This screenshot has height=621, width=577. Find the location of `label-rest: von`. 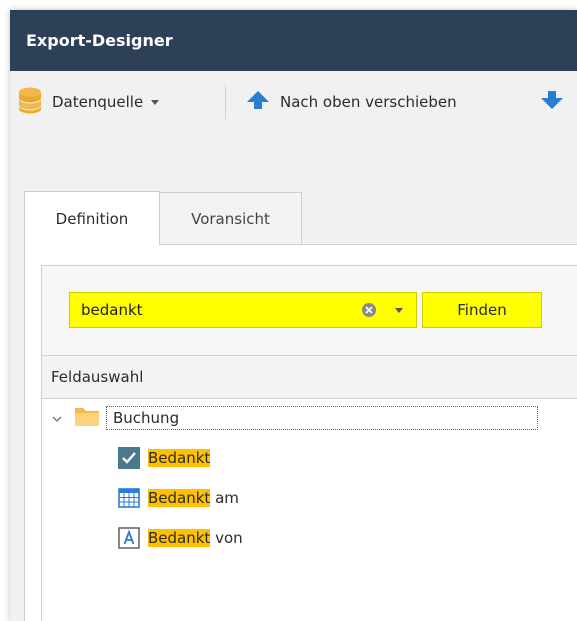

label-rest: von is located at coordinates (226, 538).